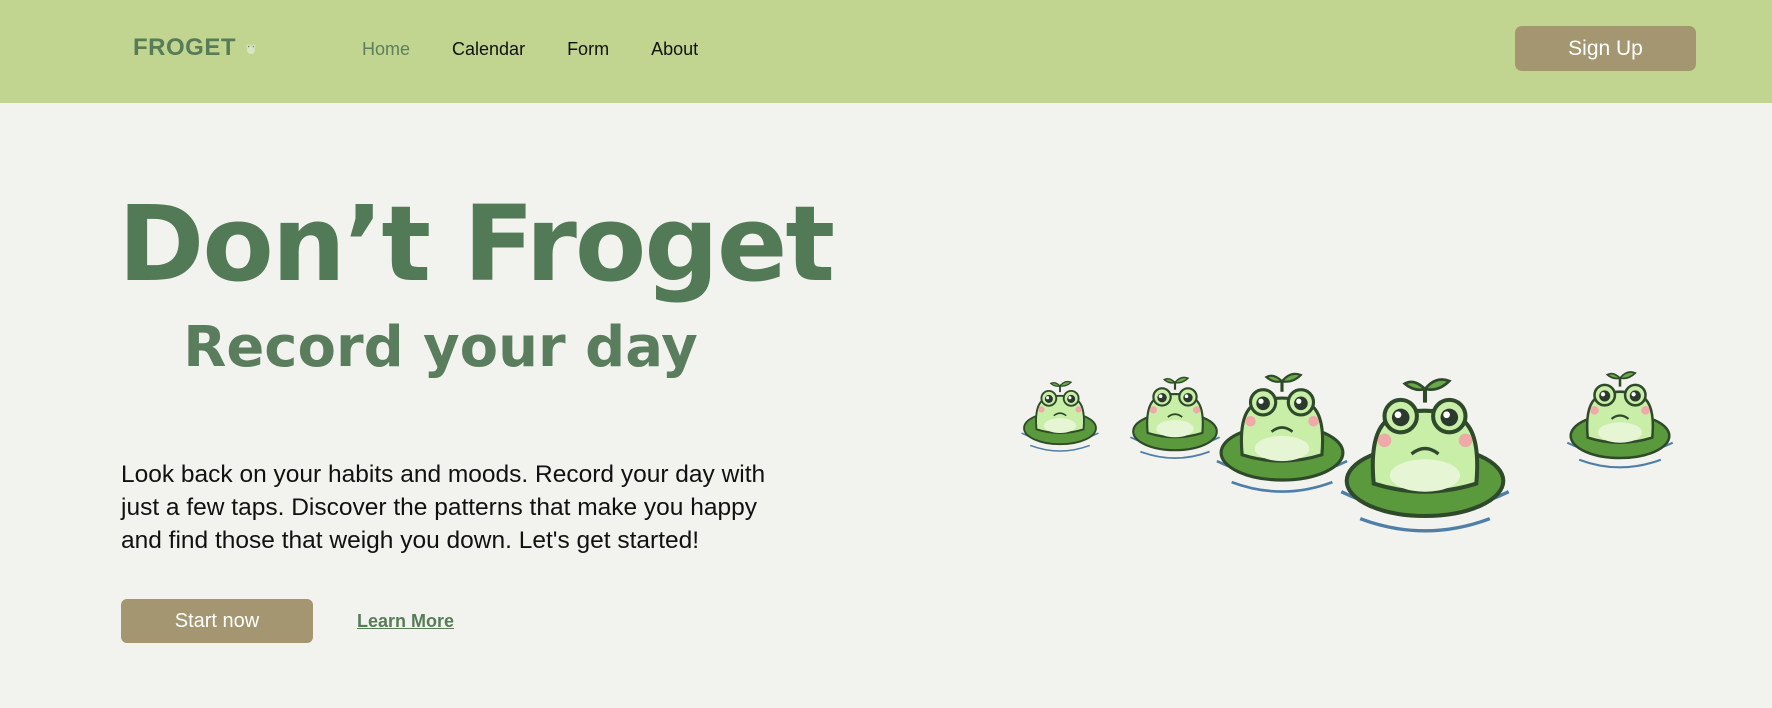 The height and width of the screenshot is (708, 1772). What do you see at coordinates (184, 47) in the screenshot?
I see `brand-name: FROGET` at bounding box center [184, 47].